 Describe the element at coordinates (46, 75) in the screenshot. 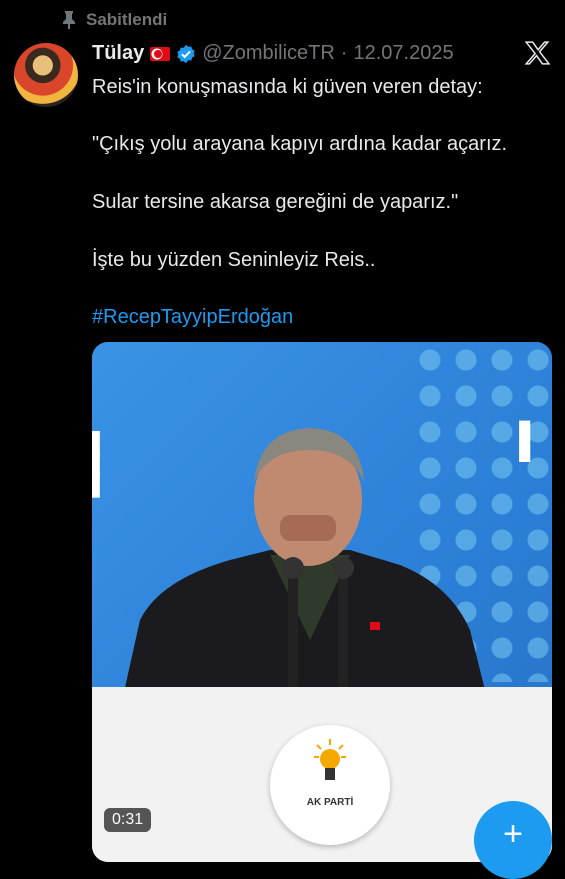

I see `avatar` at that location.